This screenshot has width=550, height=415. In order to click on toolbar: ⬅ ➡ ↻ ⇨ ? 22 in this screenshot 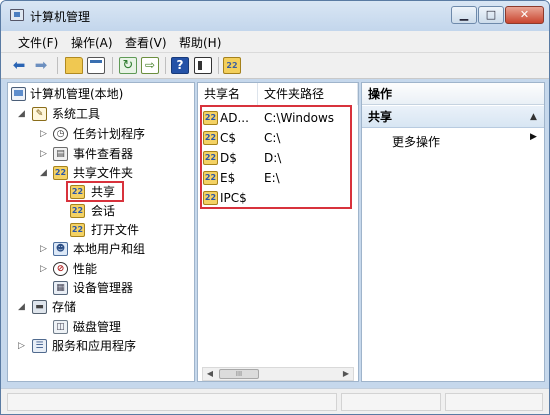, I will do `click(275, 66)`.